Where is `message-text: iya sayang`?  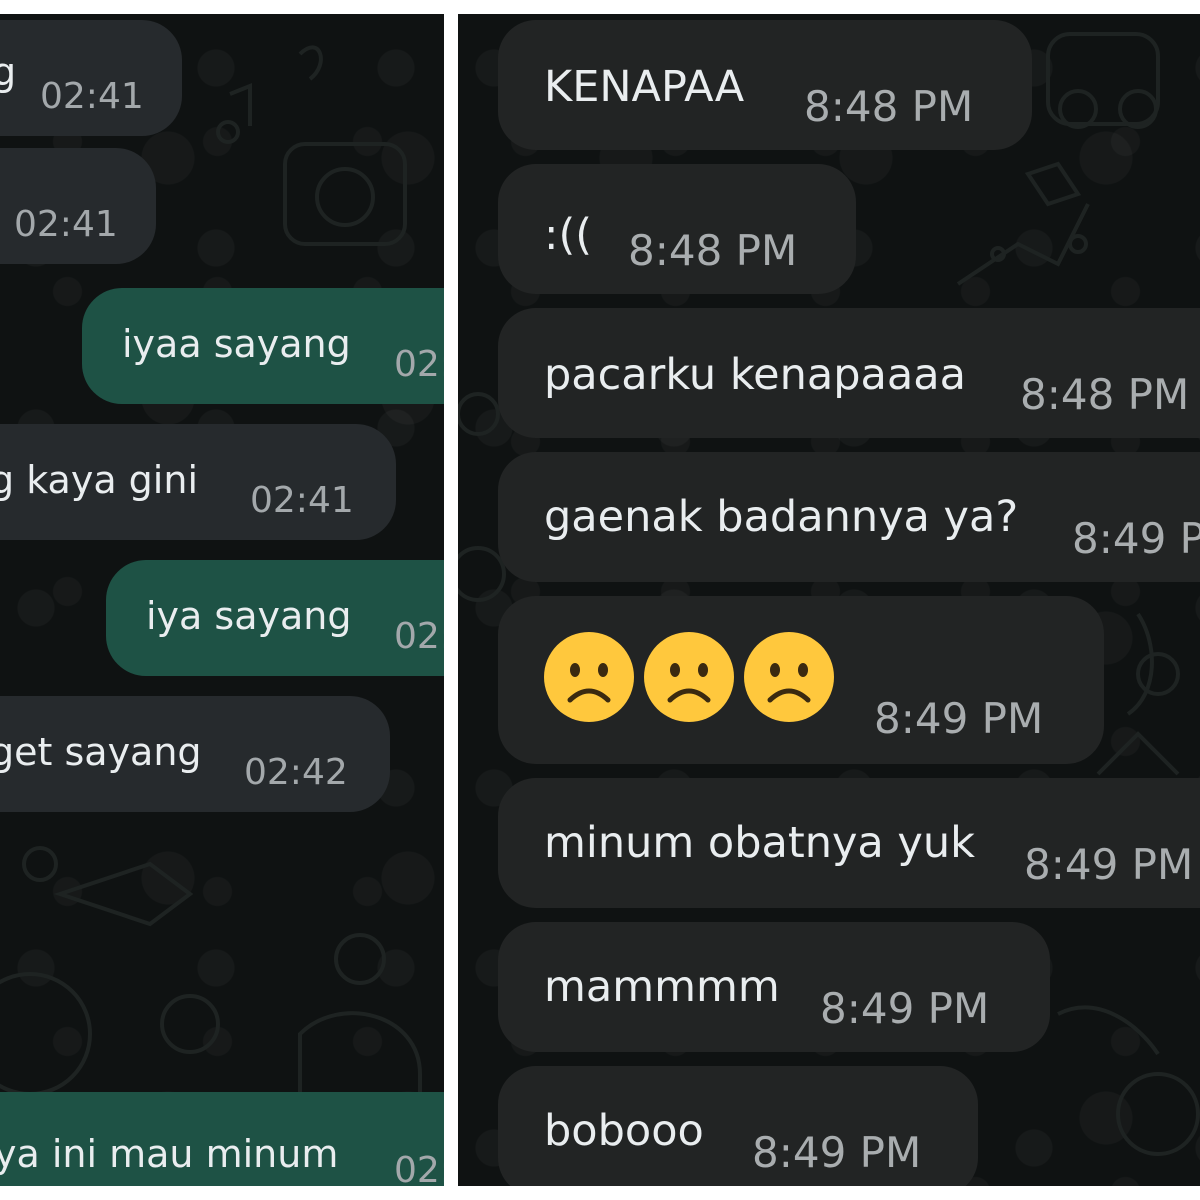 message-text: iya sayang is located at coordinates (249, 616).